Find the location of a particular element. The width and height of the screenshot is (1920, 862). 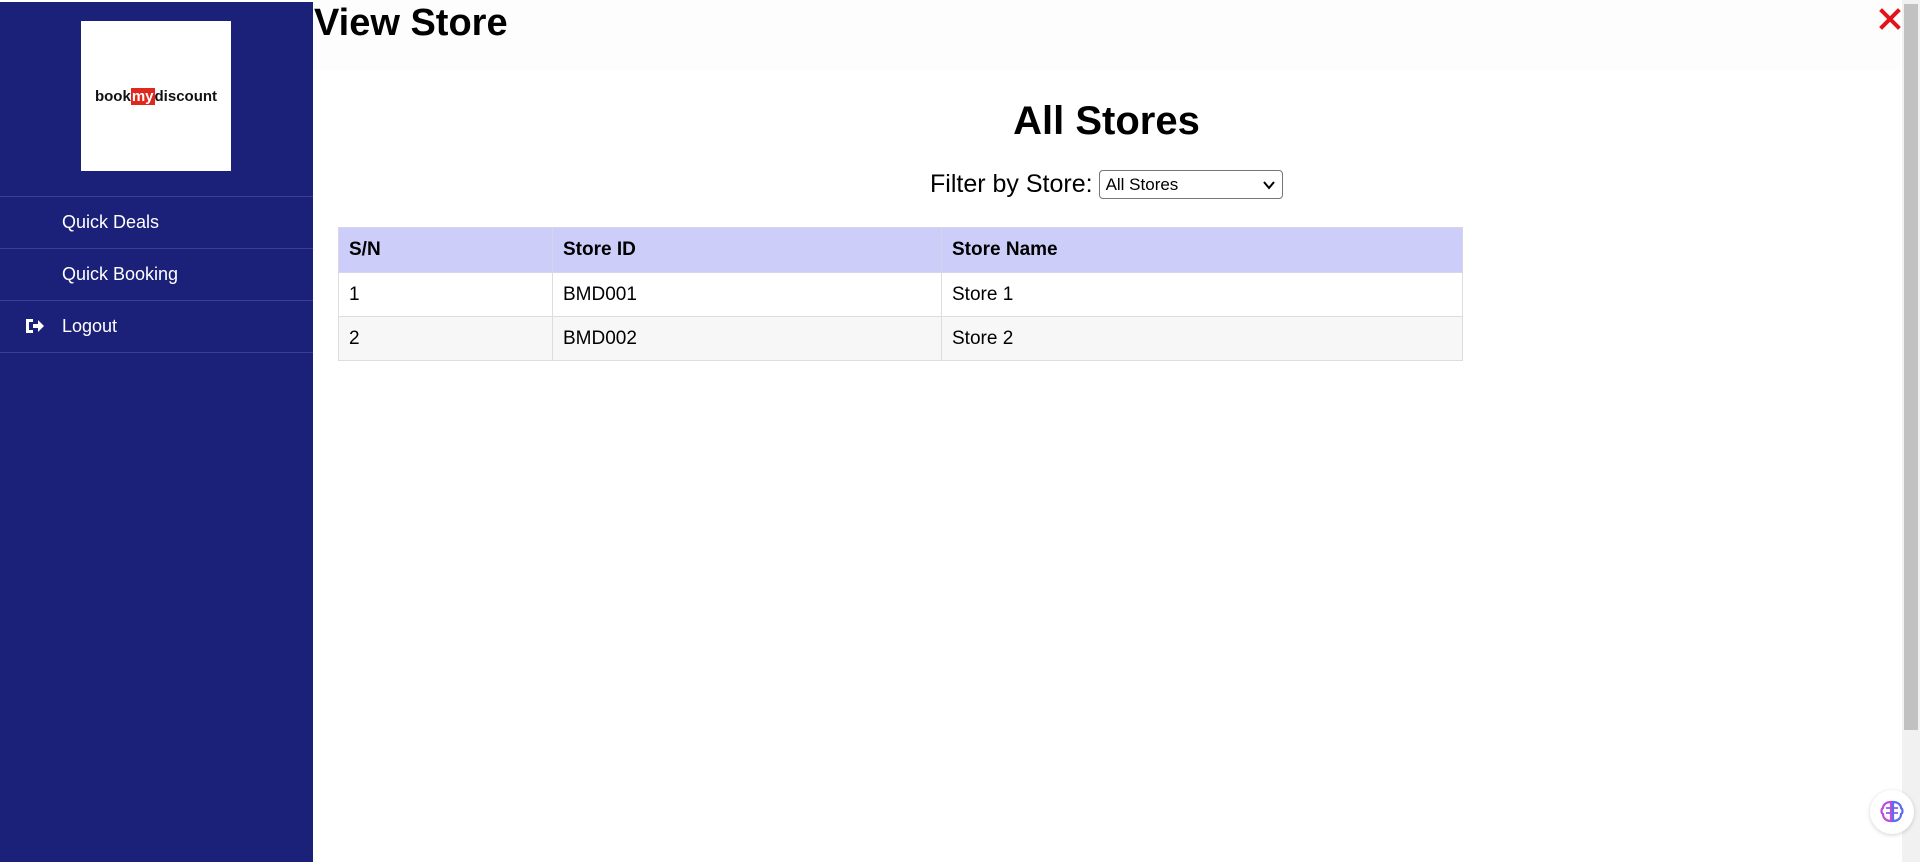

table-header-row: S/N Store ID Store Name is located at coordinates (900, 250).